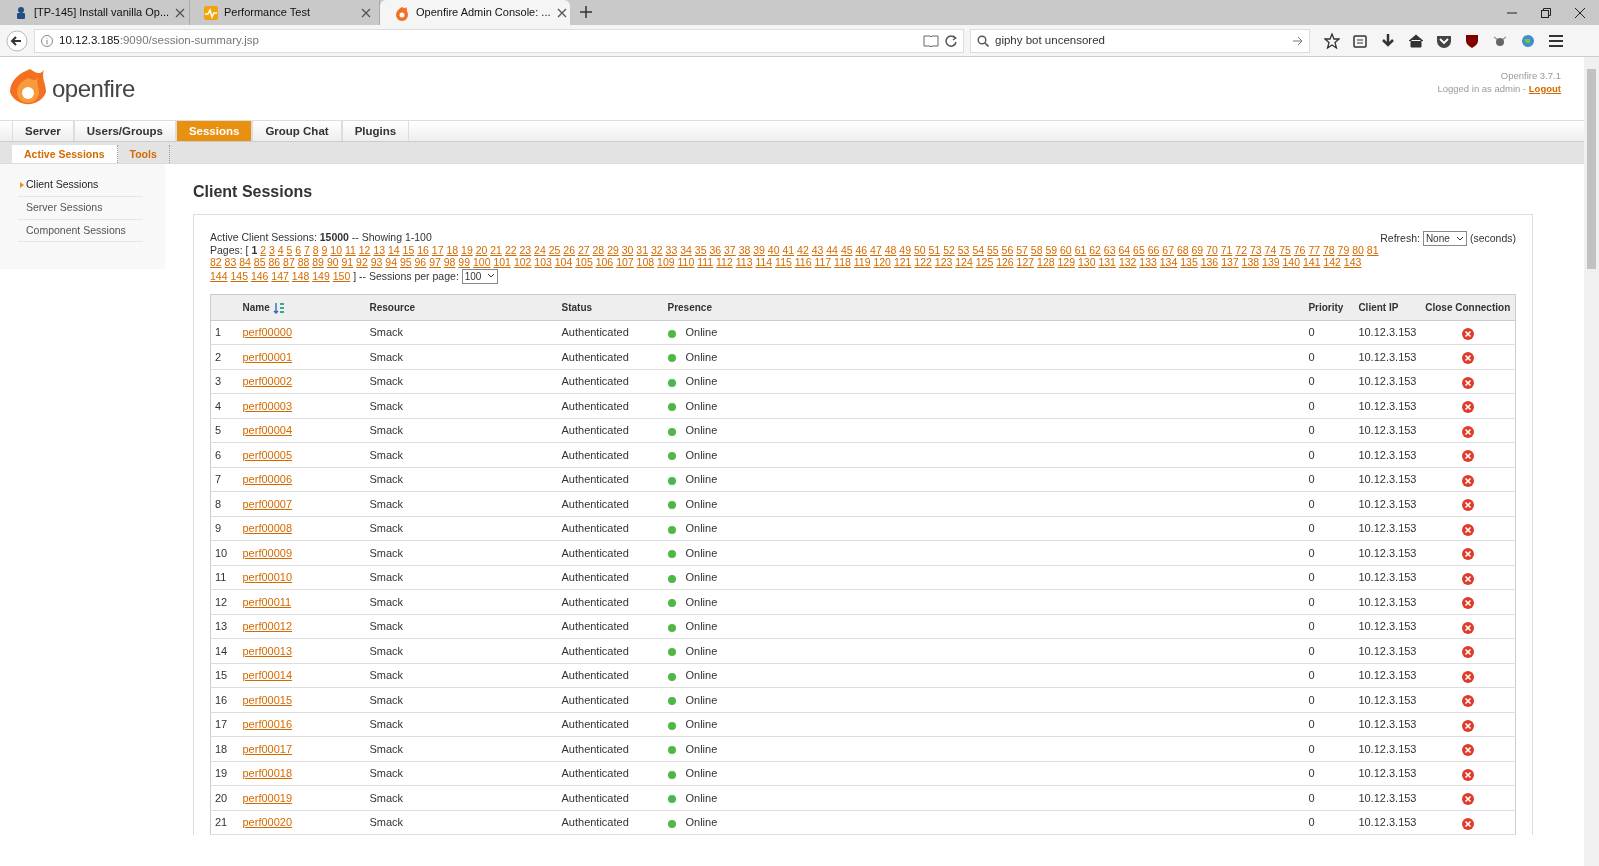  What do you see at coordinates (645, 262) in the screenshot?
I see `page-link: 108` at bounding box center [645, 262].